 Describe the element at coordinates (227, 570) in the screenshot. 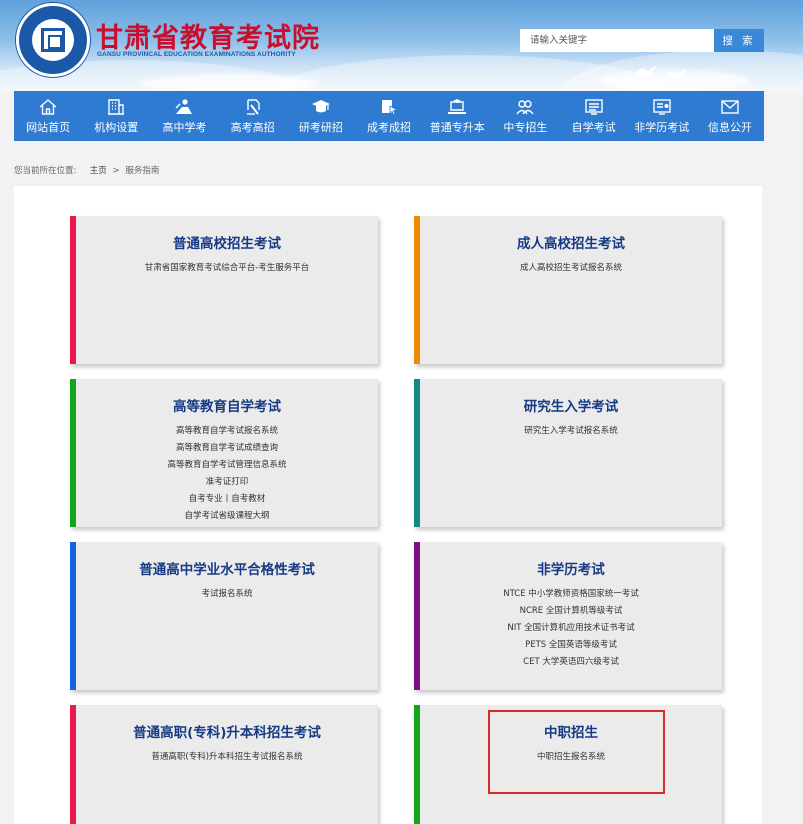

I see `card-title: 普通高中学业水平合格性考试` at that location.